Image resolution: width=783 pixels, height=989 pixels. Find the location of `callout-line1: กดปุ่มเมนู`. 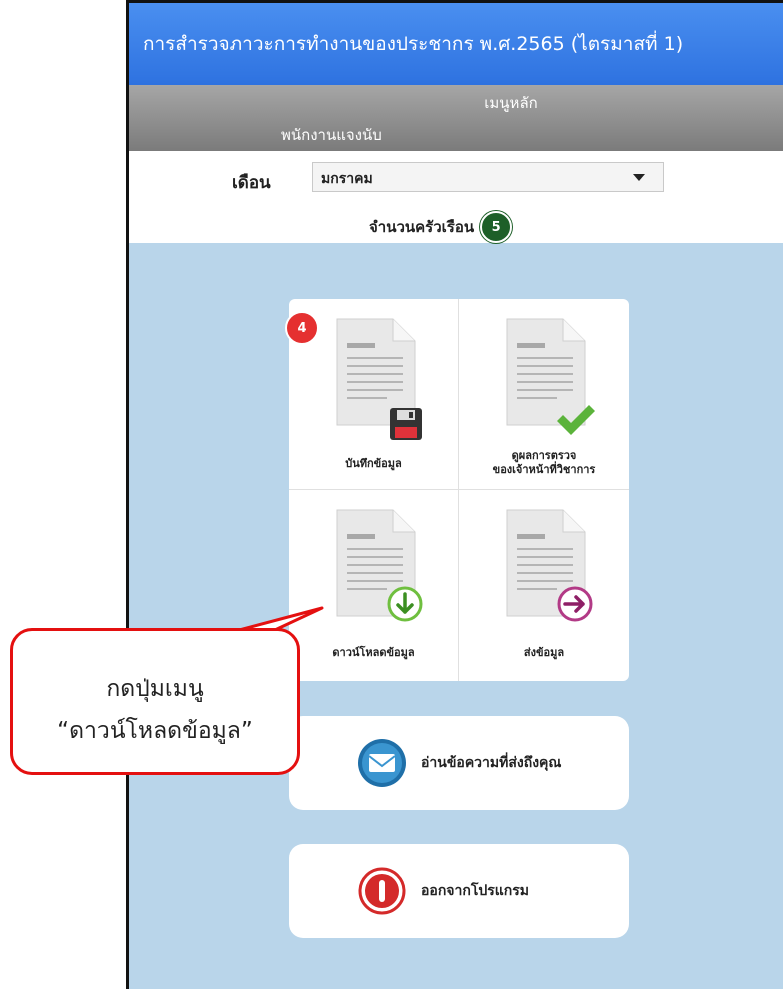

callout-line1: กดปุ่มเมนู is located at coordinates (155, 689).